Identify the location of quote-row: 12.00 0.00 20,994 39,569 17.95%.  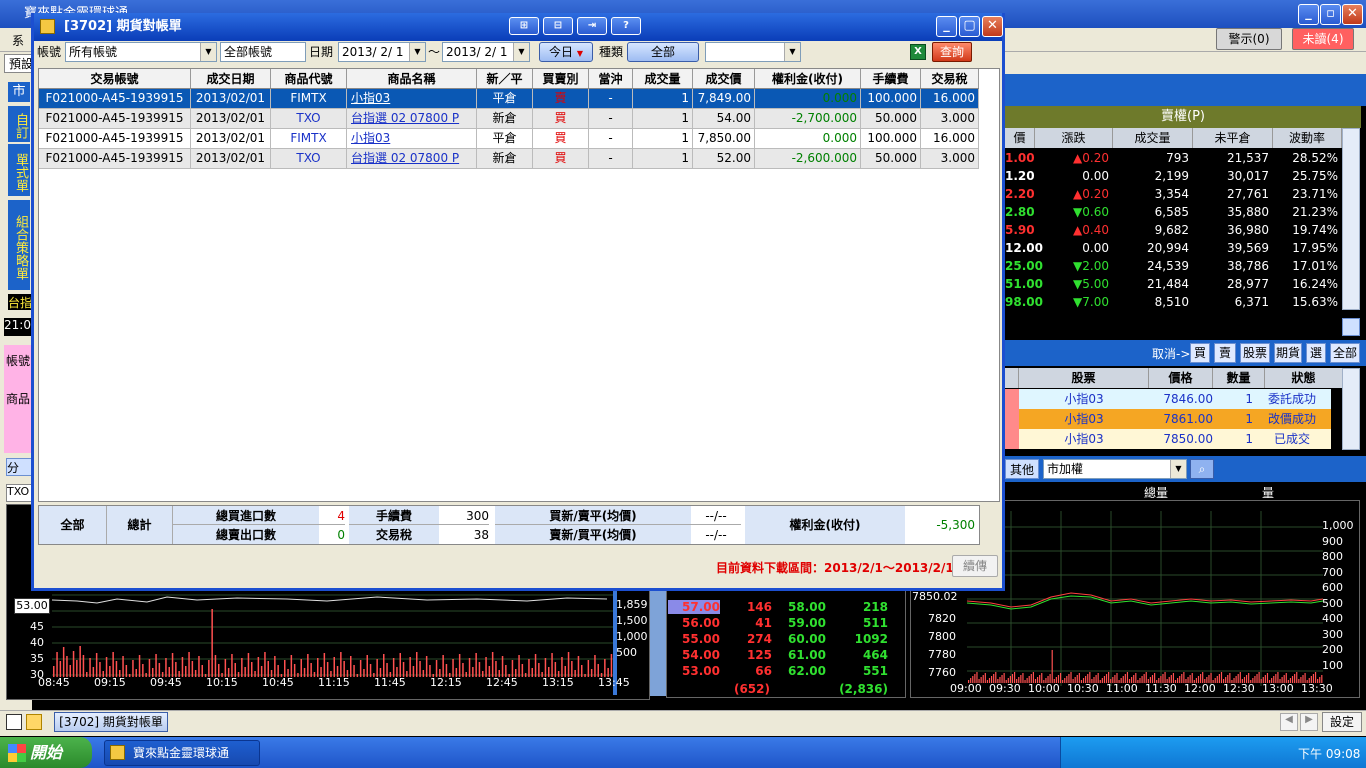
(1173, 248).